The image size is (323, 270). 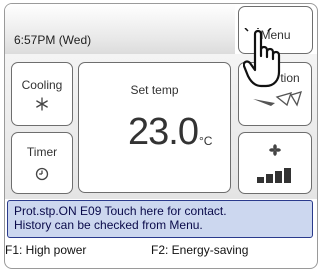 I want to click on fan-speed-button, so click(x=275, y=163).